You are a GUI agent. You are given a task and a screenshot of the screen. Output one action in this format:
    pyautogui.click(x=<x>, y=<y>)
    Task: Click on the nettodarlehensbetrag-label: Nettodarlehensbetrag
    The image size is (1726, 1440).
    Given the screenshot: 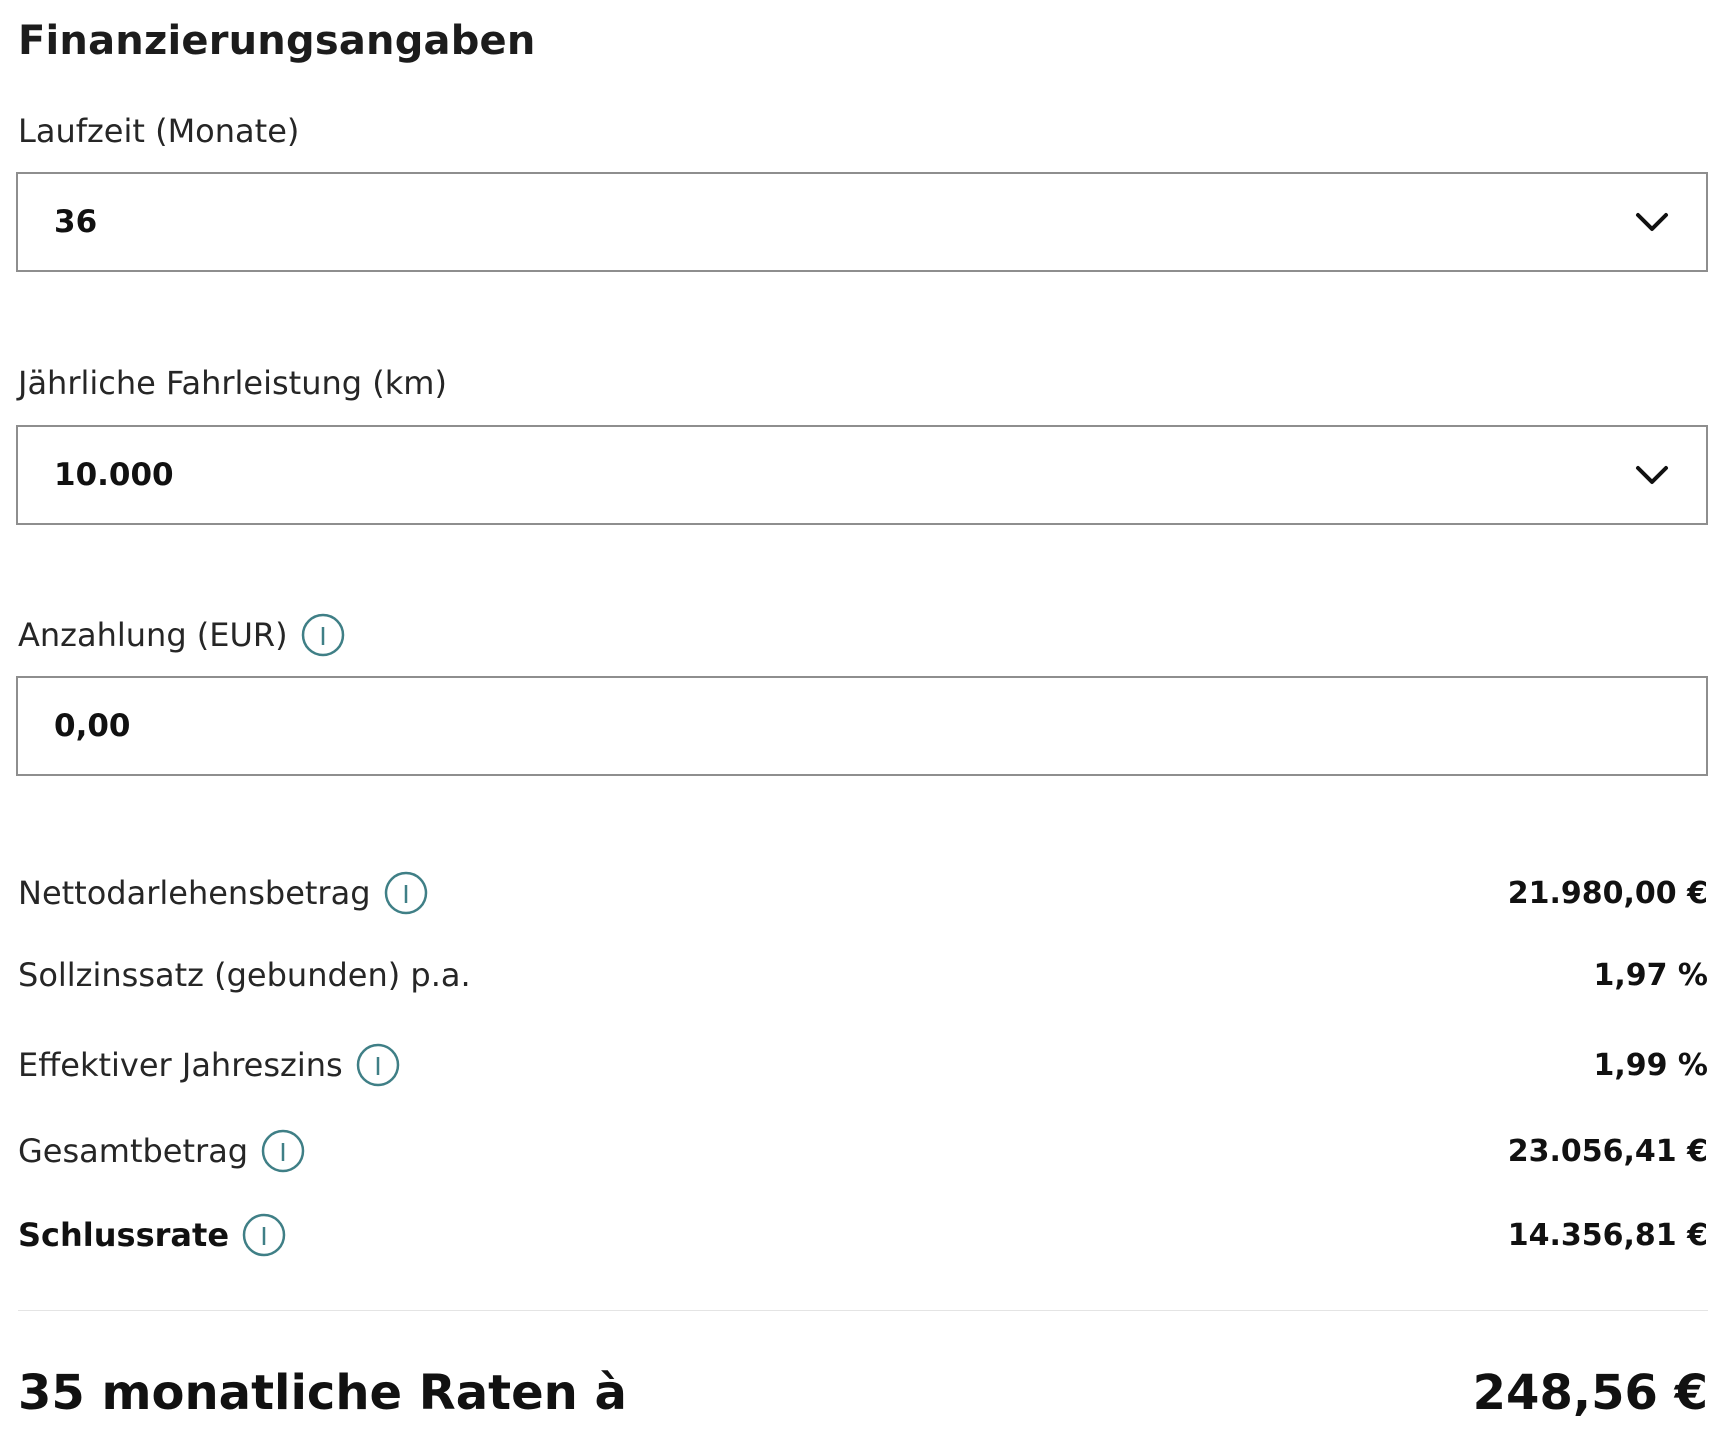 What is the action you would take?
    pyautogui.click(x=194, y=893)
    